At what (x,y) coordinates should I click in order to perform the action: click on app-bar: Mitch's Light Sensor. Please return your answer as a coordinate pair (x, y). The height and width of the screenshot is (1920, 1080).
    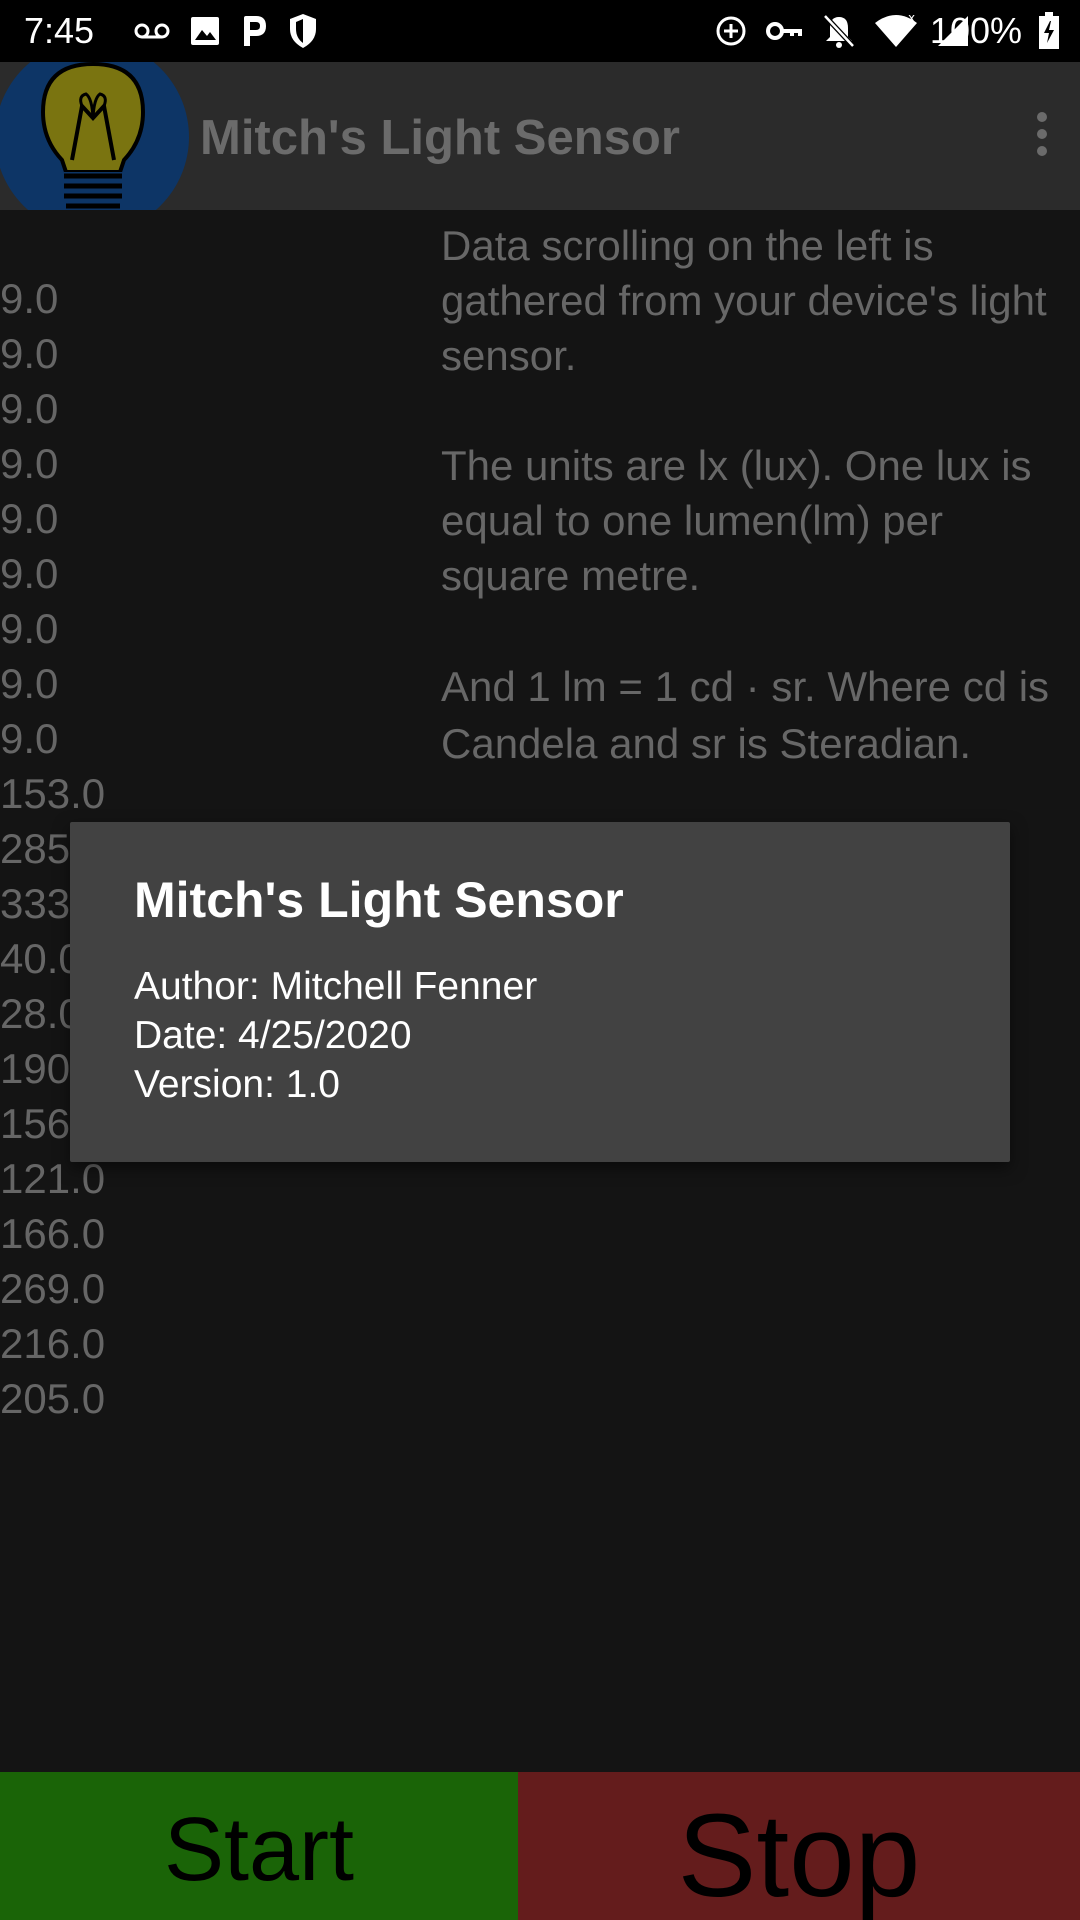
    Looking at the image, I should click on (540, 136).